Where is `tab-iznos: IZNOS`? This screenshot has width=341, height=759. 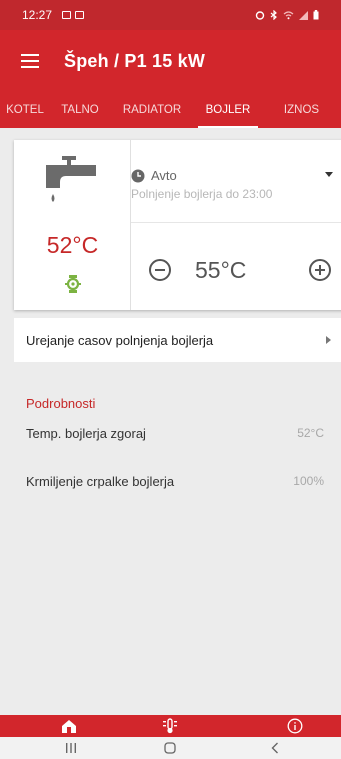 tab-iznos: IZNOS is located at coordinates (301, 110).